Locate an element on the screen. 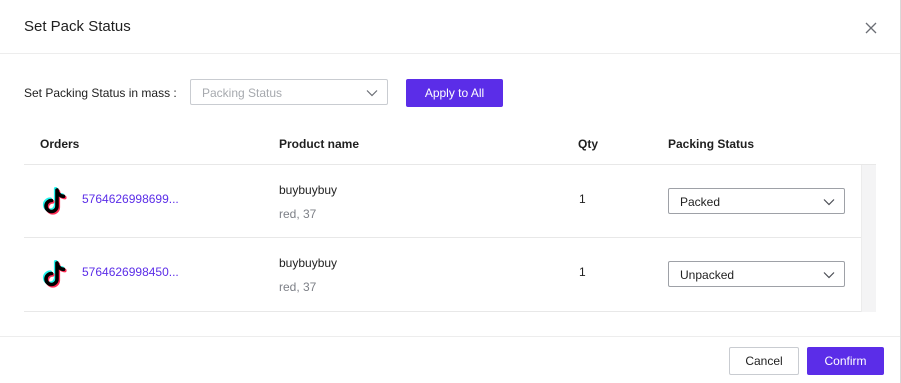 This screenshot has width=901, height=383. close-icon is located at coordinates (871, 28).